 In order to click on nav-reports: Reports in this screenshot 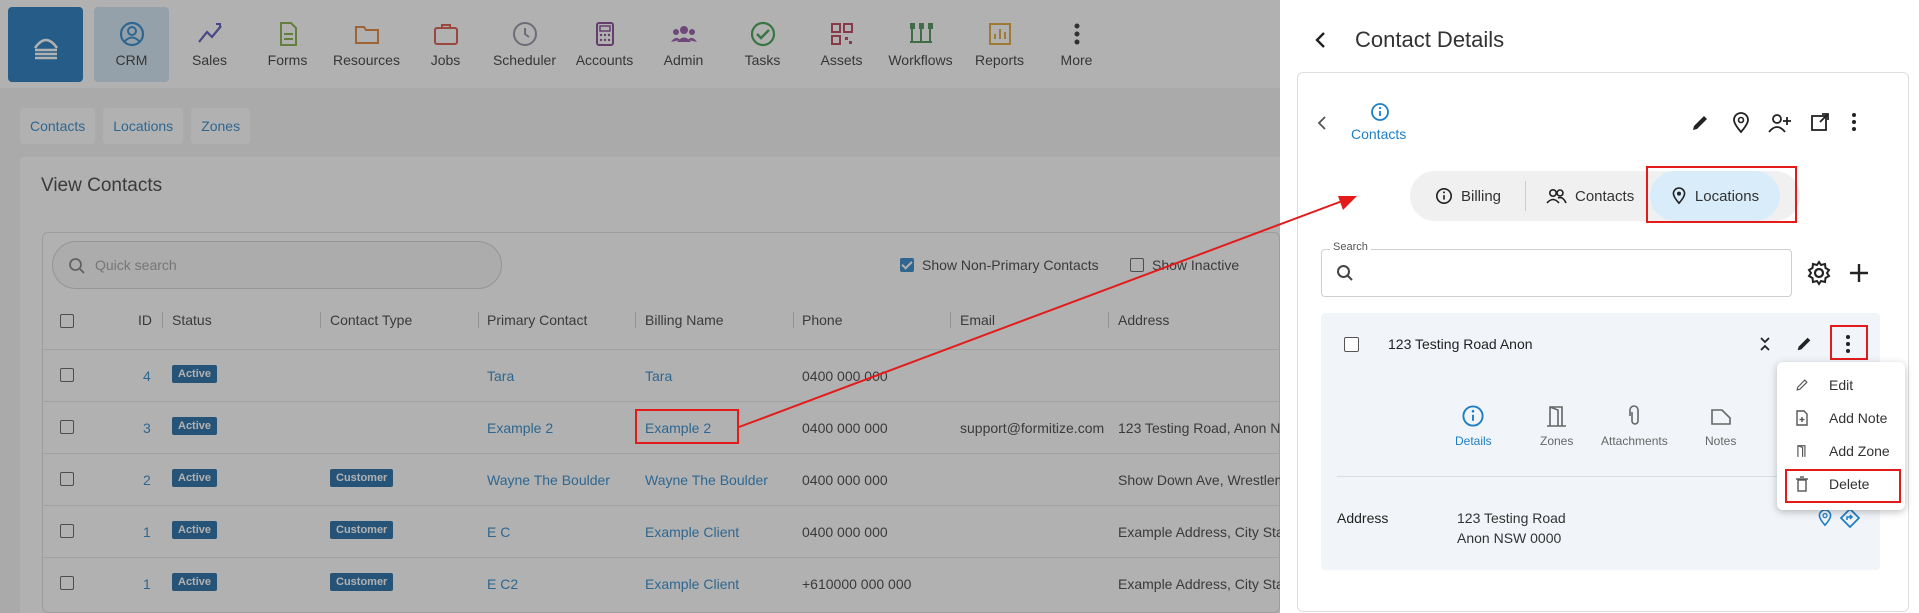, I will do `click(999, 44)`.